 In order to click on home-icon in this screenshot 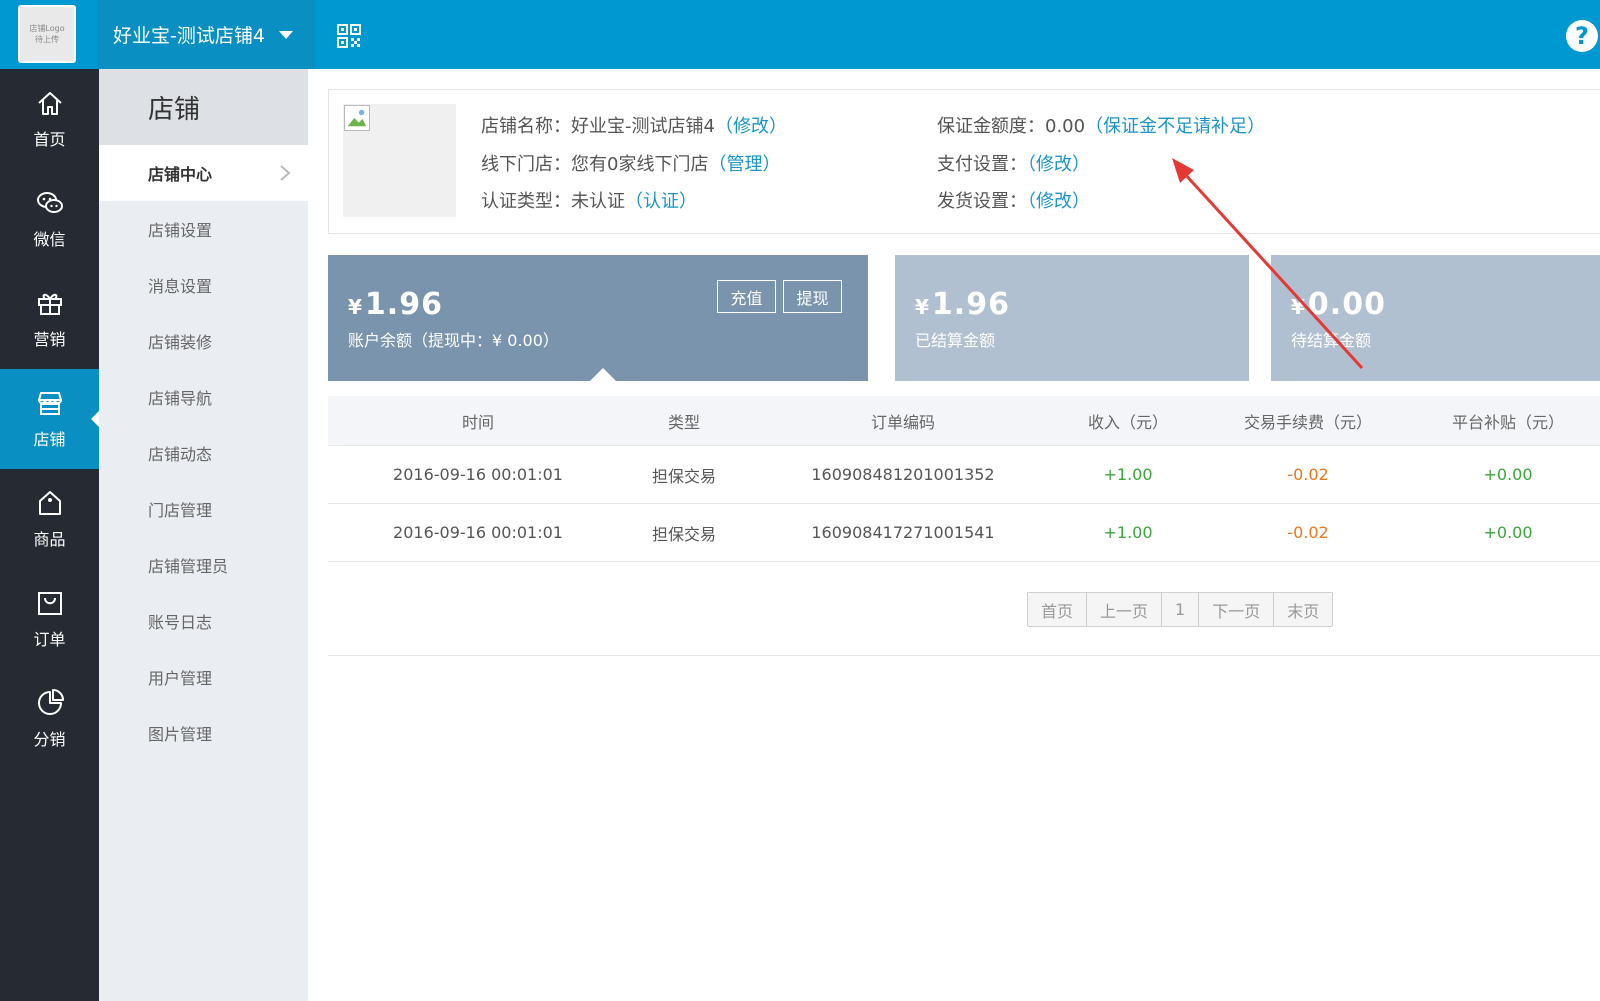, I will do `click(49, 103)`.